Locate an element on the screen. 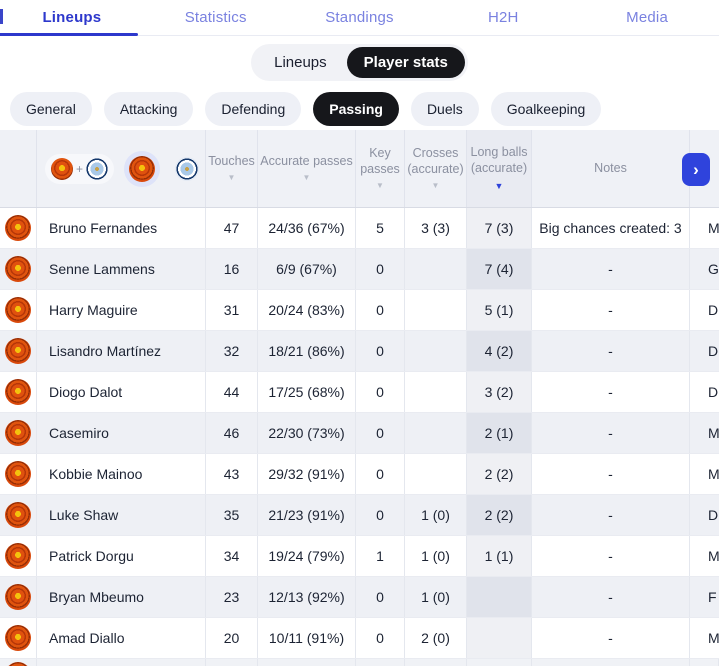  table-row-diogo-dalot: Diogo Dalot 44 17/25 (68%) 0 3 (2) - D is located at coordinates (359, 392).